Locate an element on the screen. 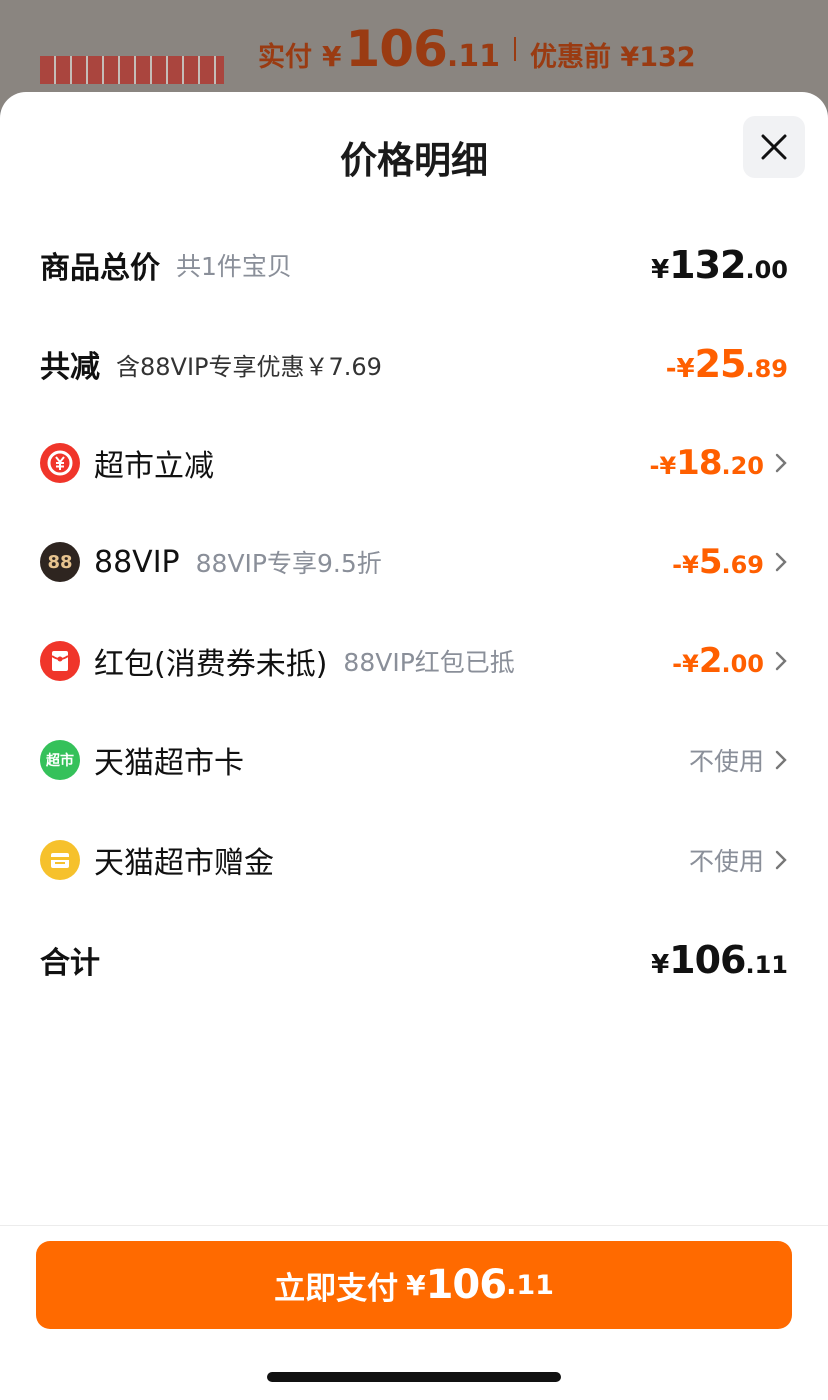 The image size is (828, 1400). amount-dec: .89 is located at coordinates (766, 369).